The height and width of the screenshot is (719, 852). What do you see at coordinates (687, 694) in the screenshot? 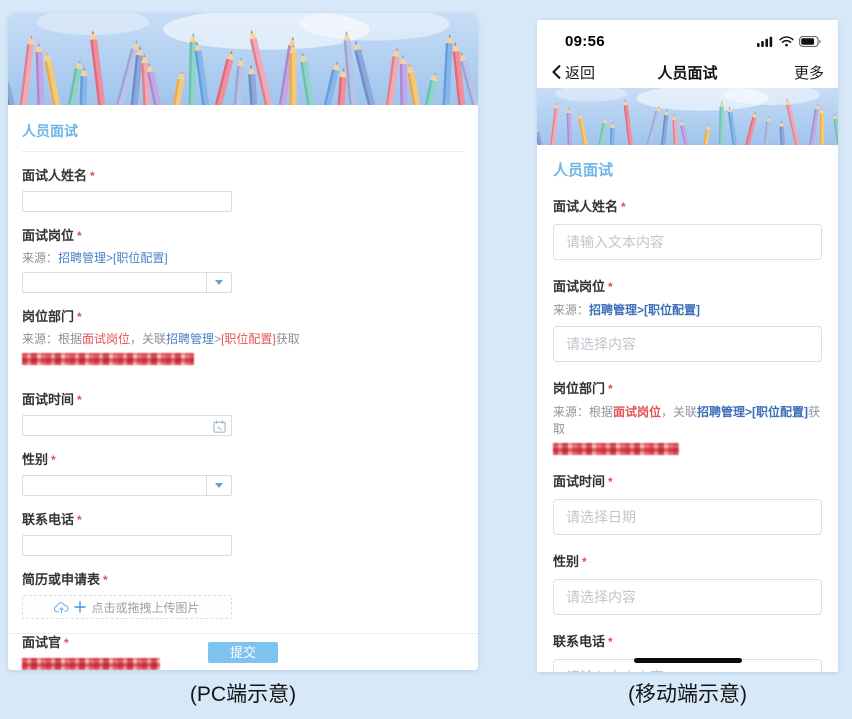
I see `mobile-caption: (移动端示意)` at bounding box center [687, 694].